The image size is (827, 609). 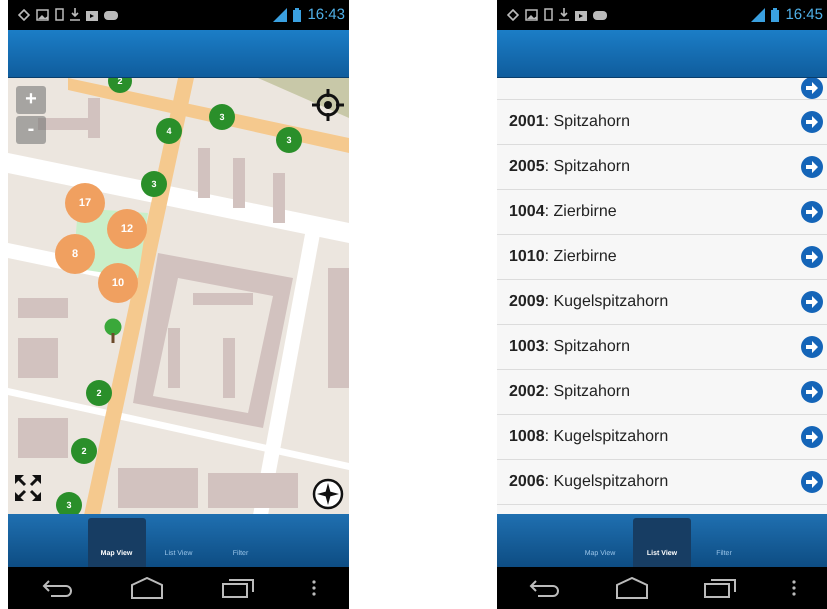 I want to click on tree-entry-text: 2001: Spitzahorn, so click(x=570, y=121).